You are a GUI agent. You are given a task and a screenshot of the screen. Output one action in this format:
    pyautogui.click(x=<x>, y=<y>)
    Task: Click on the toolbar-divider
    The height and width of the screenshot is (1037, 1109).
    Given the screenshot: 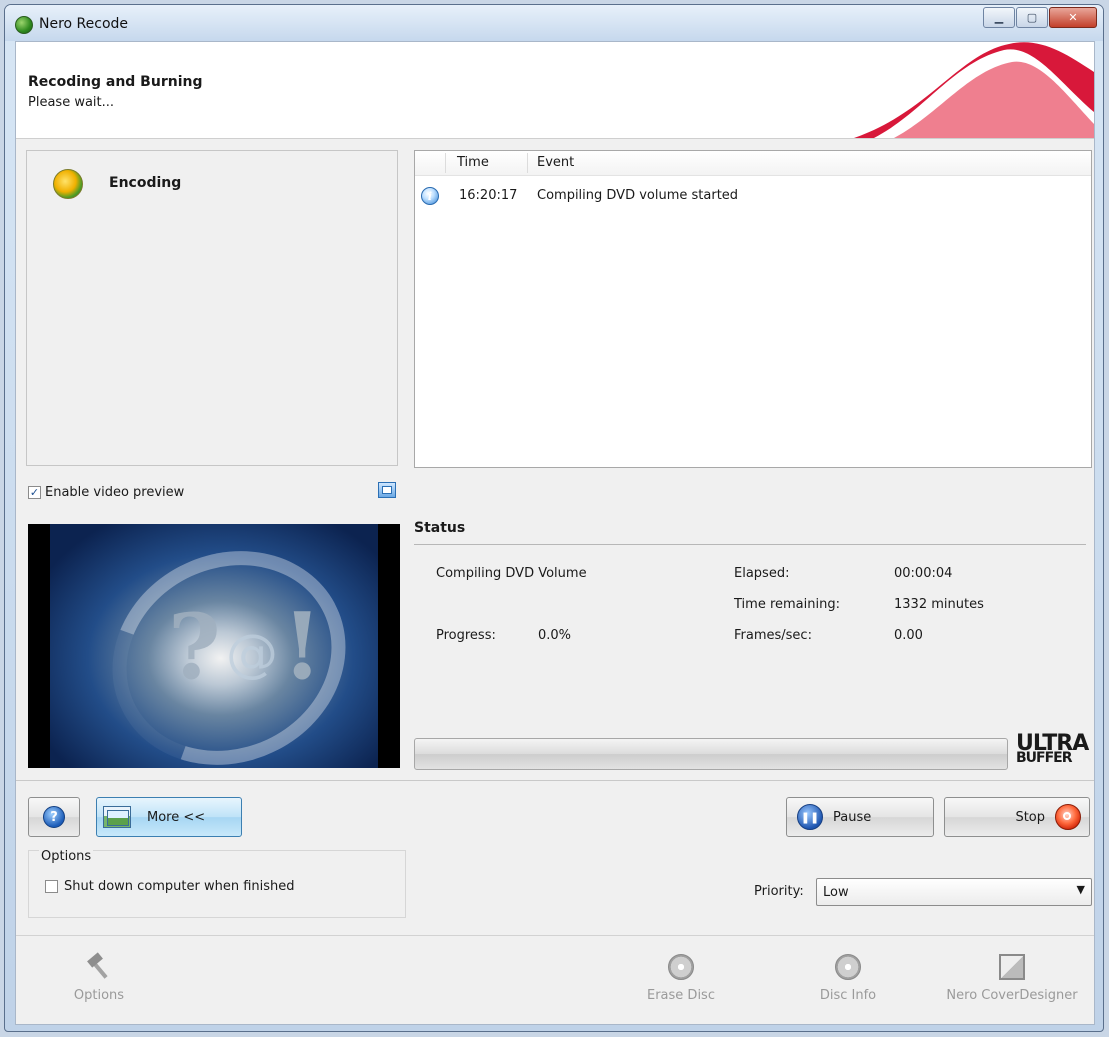 What is the action you would take?
    pyautogui.click(x=555, y=935)
    